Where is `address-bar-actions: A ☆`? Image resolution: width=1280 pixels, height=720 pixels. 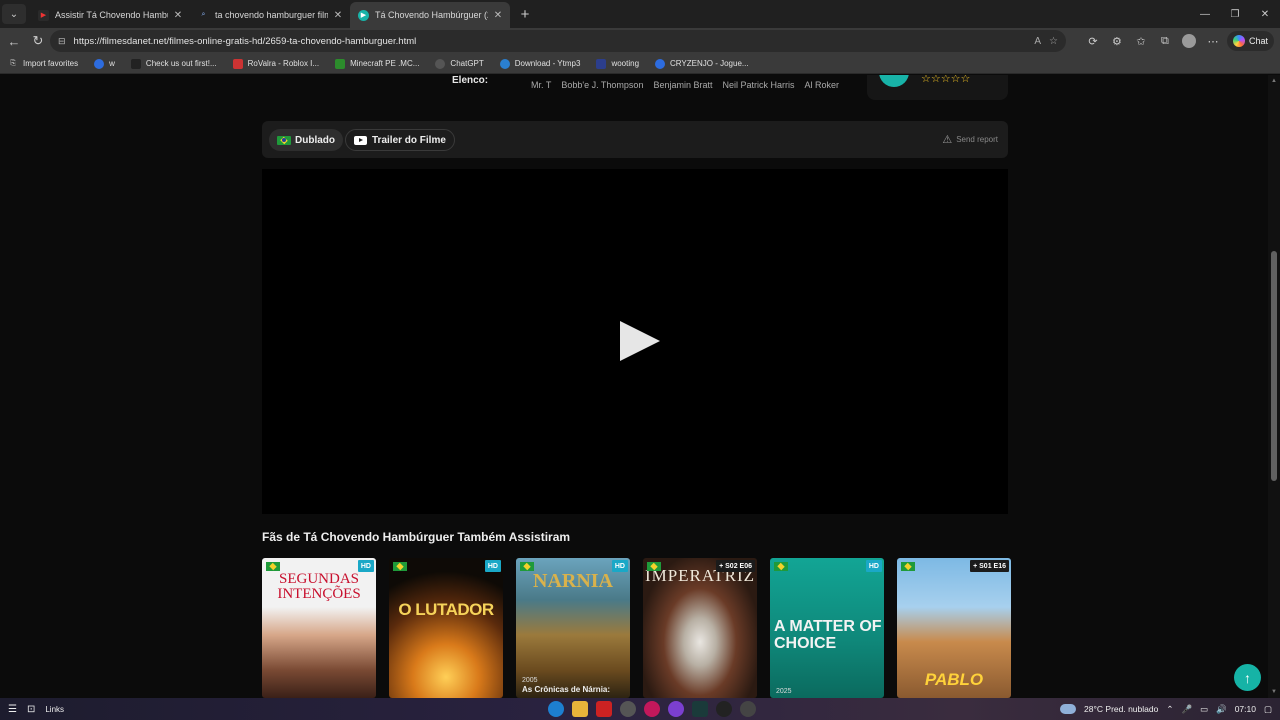 address-bar-actions: A ☆ is located at coordinates (1046, 41).